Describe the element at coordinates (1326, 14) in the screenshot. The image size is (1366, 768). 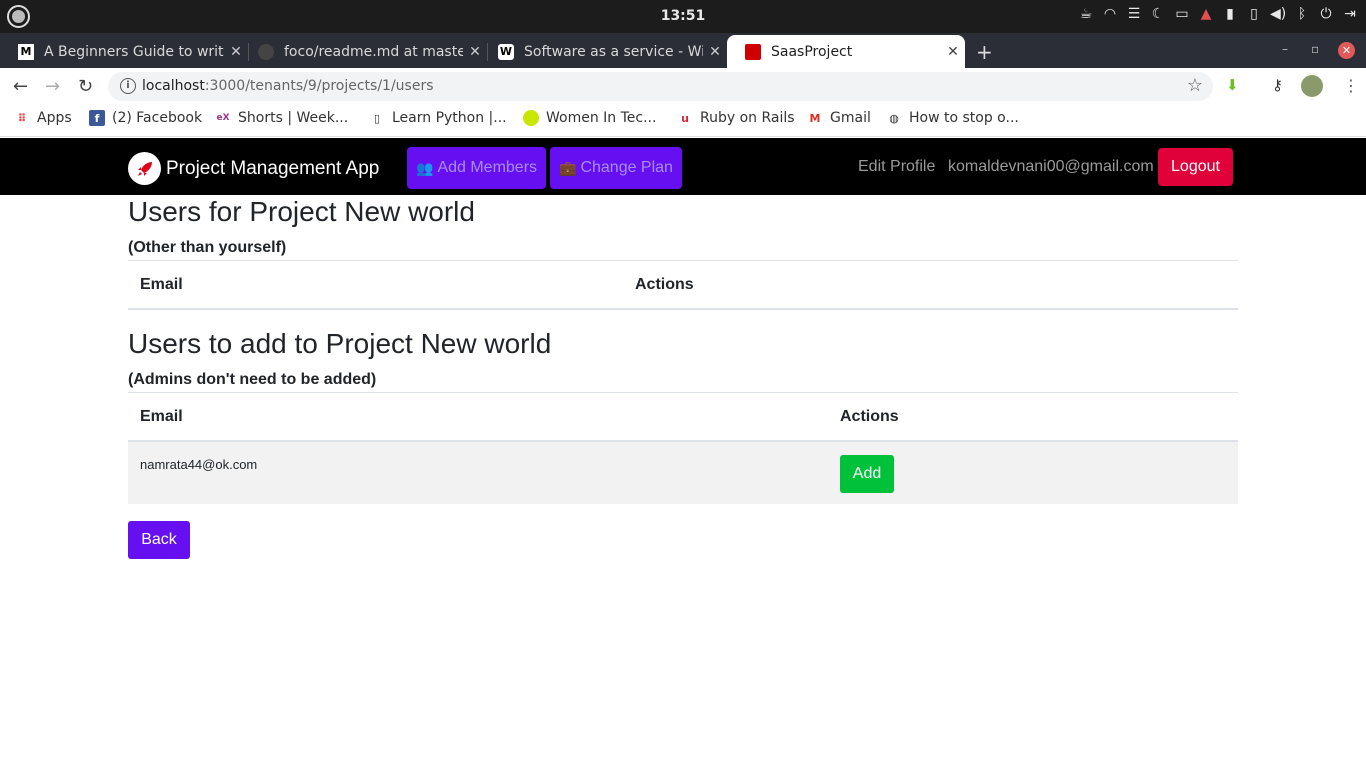
I see `power-icon: ⏻` at that location.